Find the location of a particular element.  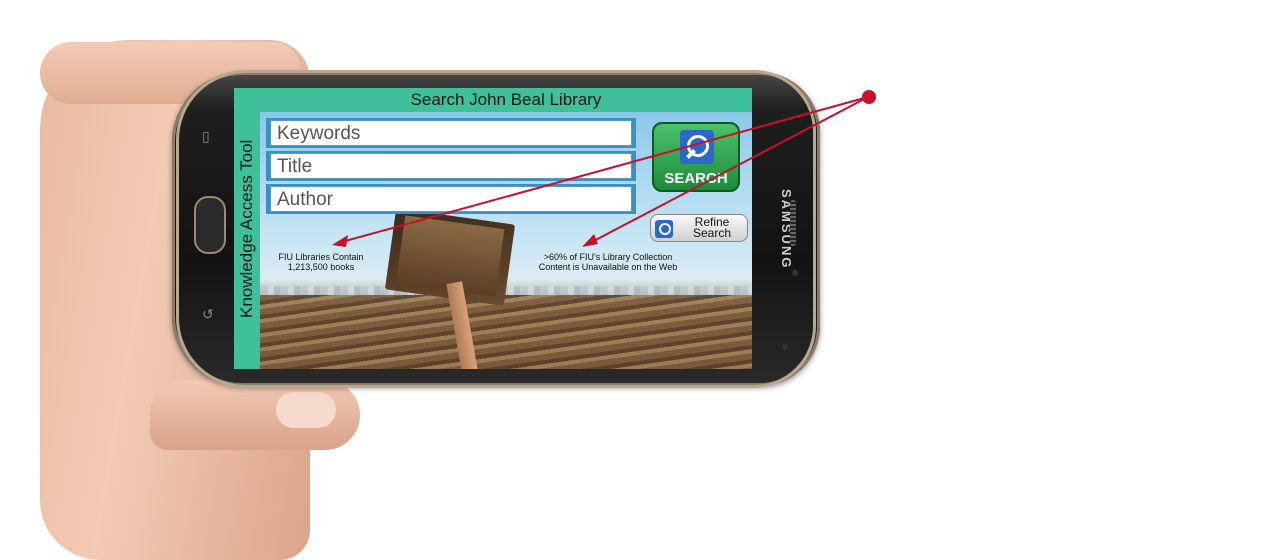

recent-apps-icon: ▯ is located at coordinates (206, 136).